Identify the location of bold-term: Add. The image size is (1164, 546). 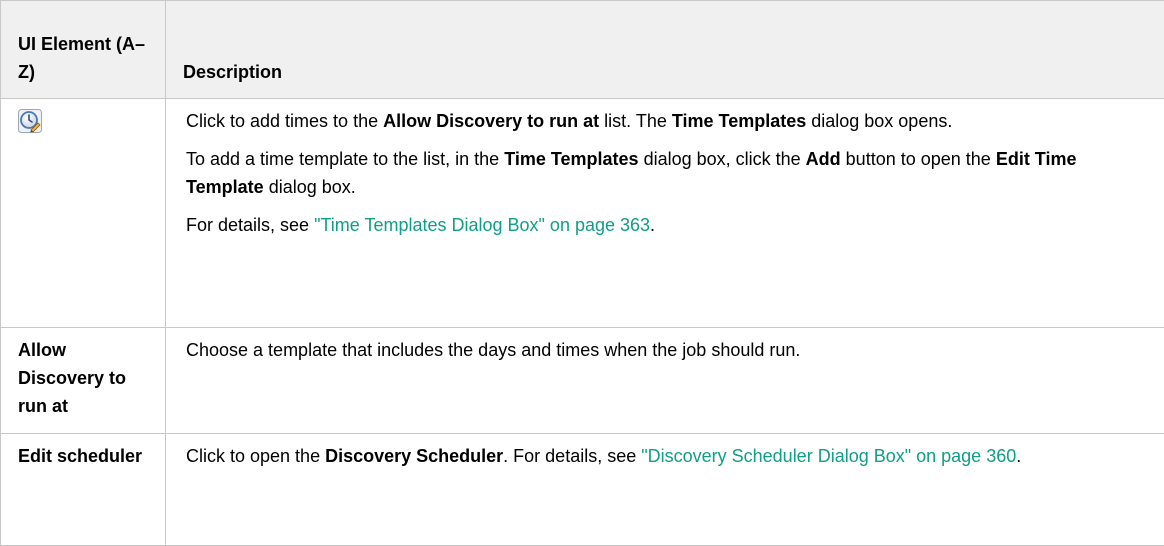
(823, 159).